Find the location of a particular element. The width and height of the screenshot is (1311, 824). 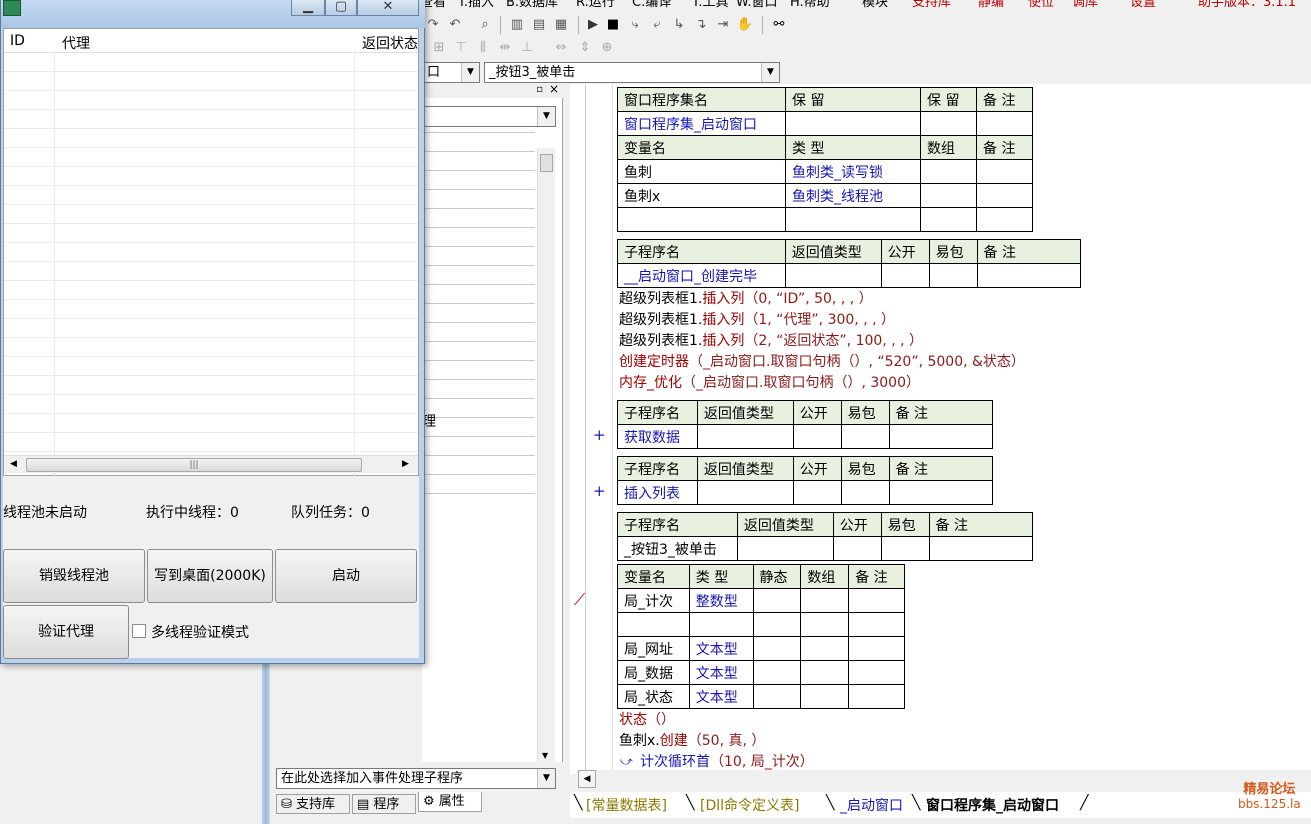

object-combo: 口 ▼ is located at coordinates (451, 72).